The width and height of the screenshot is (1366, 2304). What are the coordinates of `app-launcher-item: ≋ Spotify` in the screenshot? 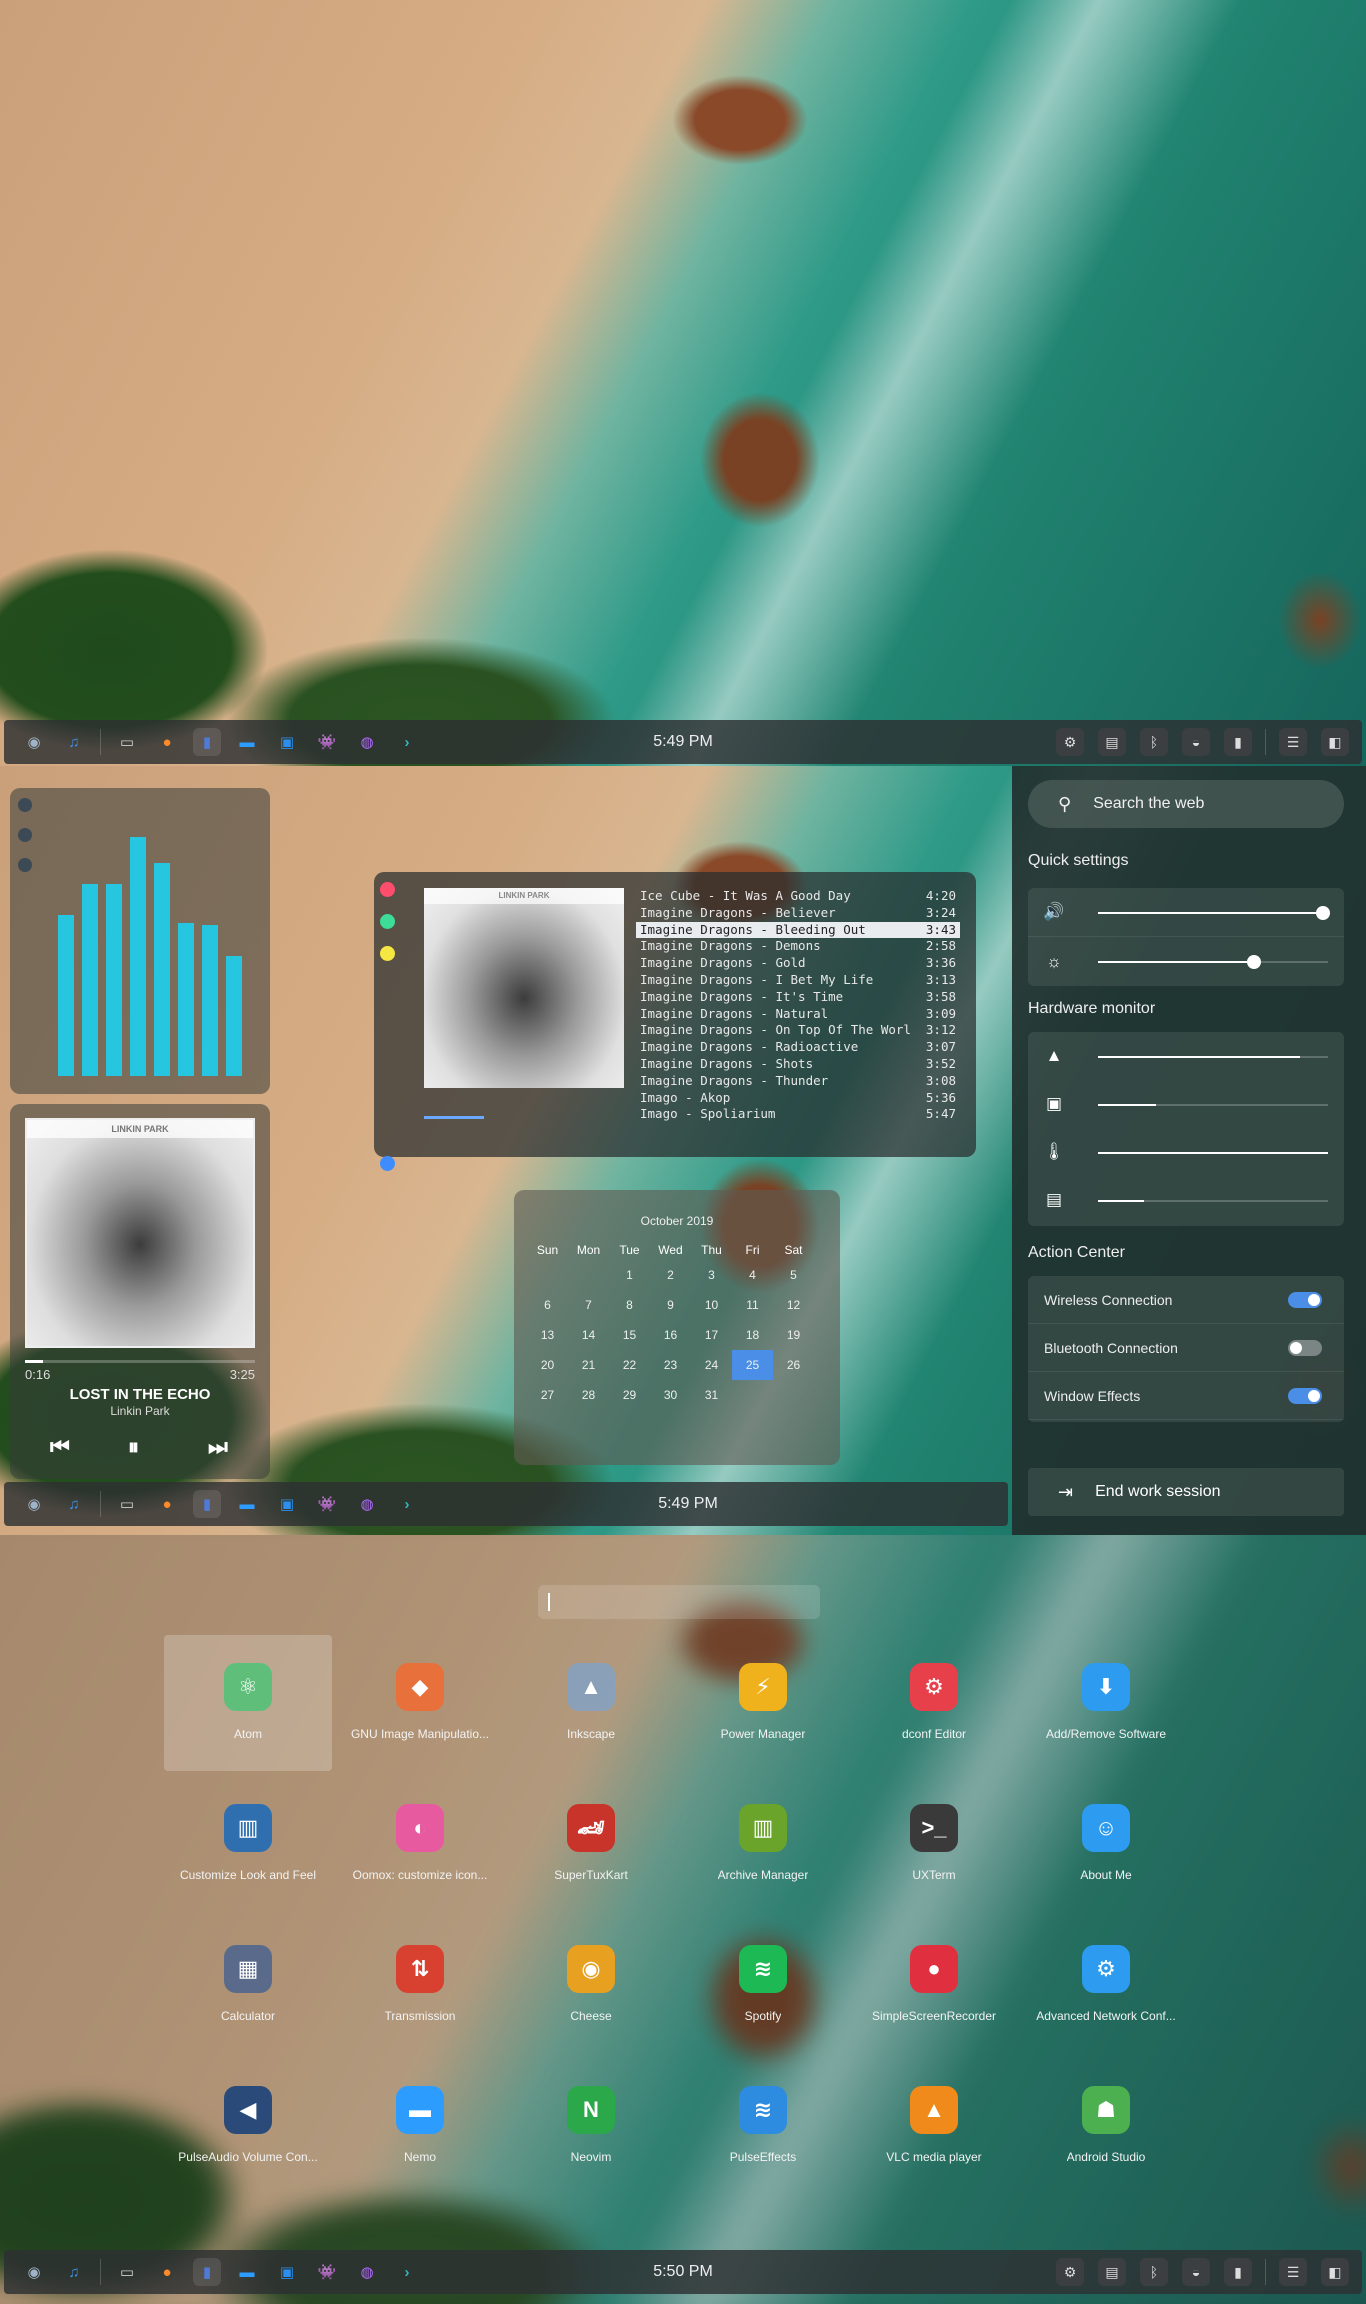 It's located at (763, 1985).